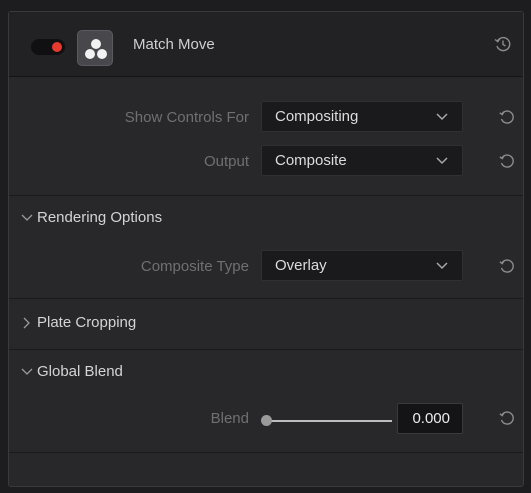  What do you see at coordinates (86, 322) in the screenshot?
I see `plate-cropping-header: Plate Cropping` at bounding box center [86, 322].